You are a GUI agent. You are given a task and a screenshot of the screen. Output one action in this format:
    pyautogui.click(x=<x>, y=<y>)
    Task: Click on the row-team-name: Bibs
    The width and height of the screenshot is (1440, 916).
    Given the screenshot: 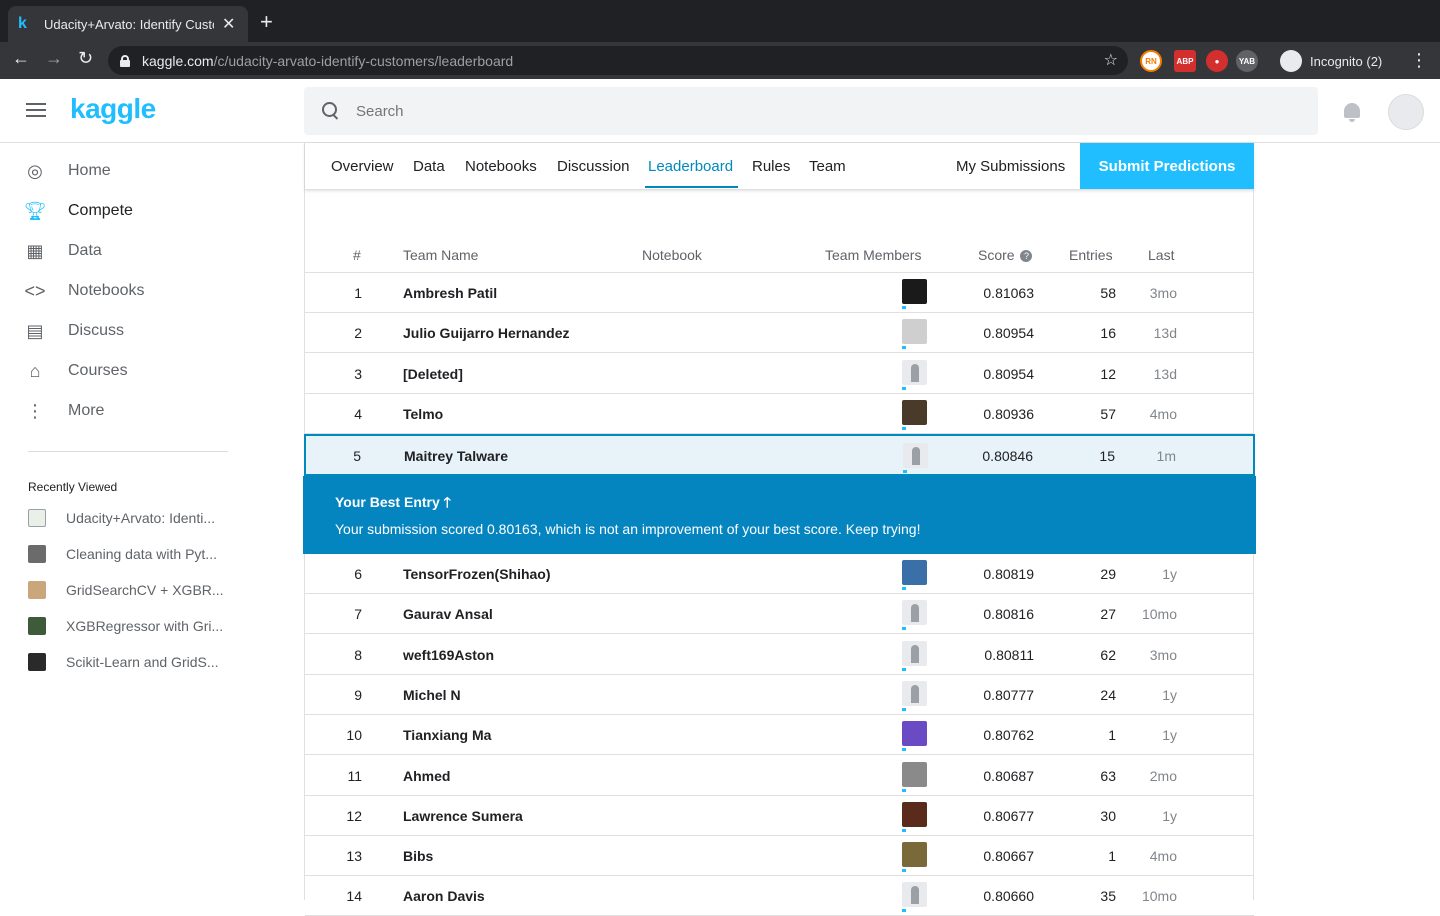 What is the action you would take?
    pyautogui.click(x=418, y=856)
    